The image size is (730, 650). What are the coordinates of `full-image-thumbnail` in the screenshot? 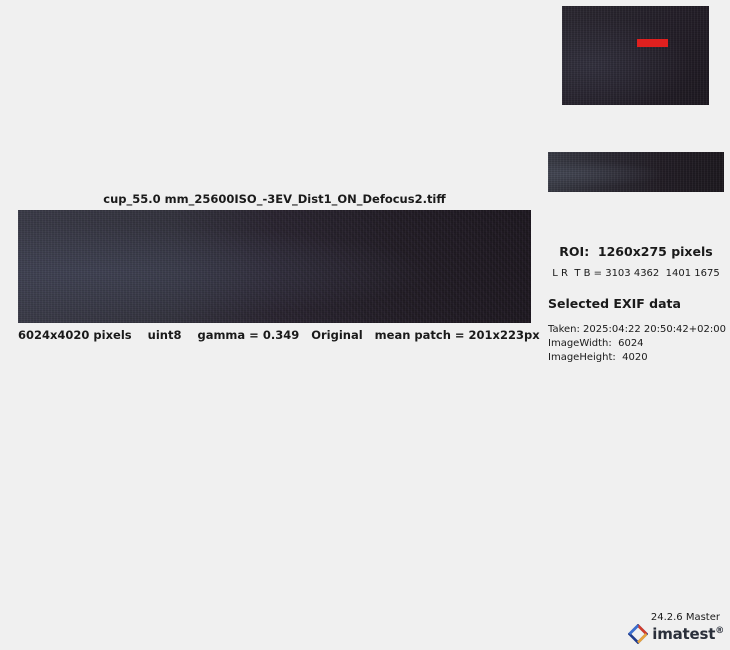 It's located at (635, 55).